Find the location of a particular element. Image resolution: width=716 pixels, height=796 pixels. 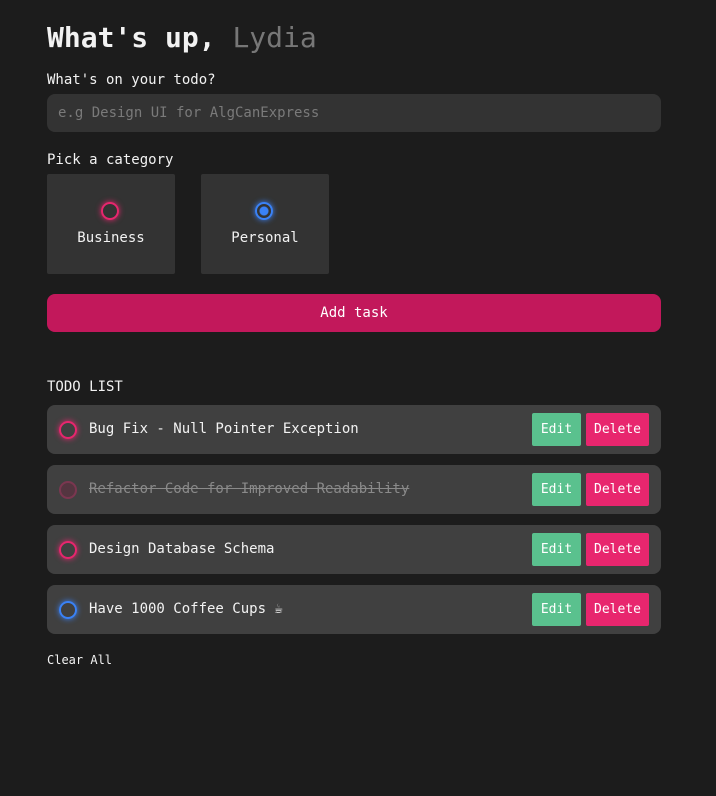

category-business-option: Business is located at coordinates (111, 224).